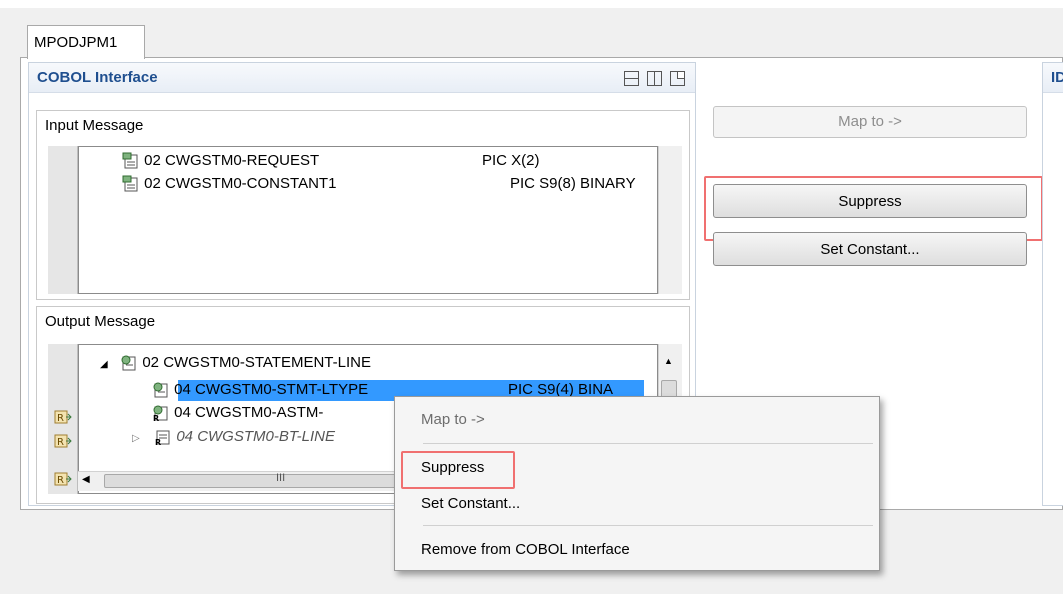 The image size is (1063, 594). Describe the element at coordinates (525, 550) in the screenshot. I see `menu-item-remove: Remove from COBOL Interface` at that location.